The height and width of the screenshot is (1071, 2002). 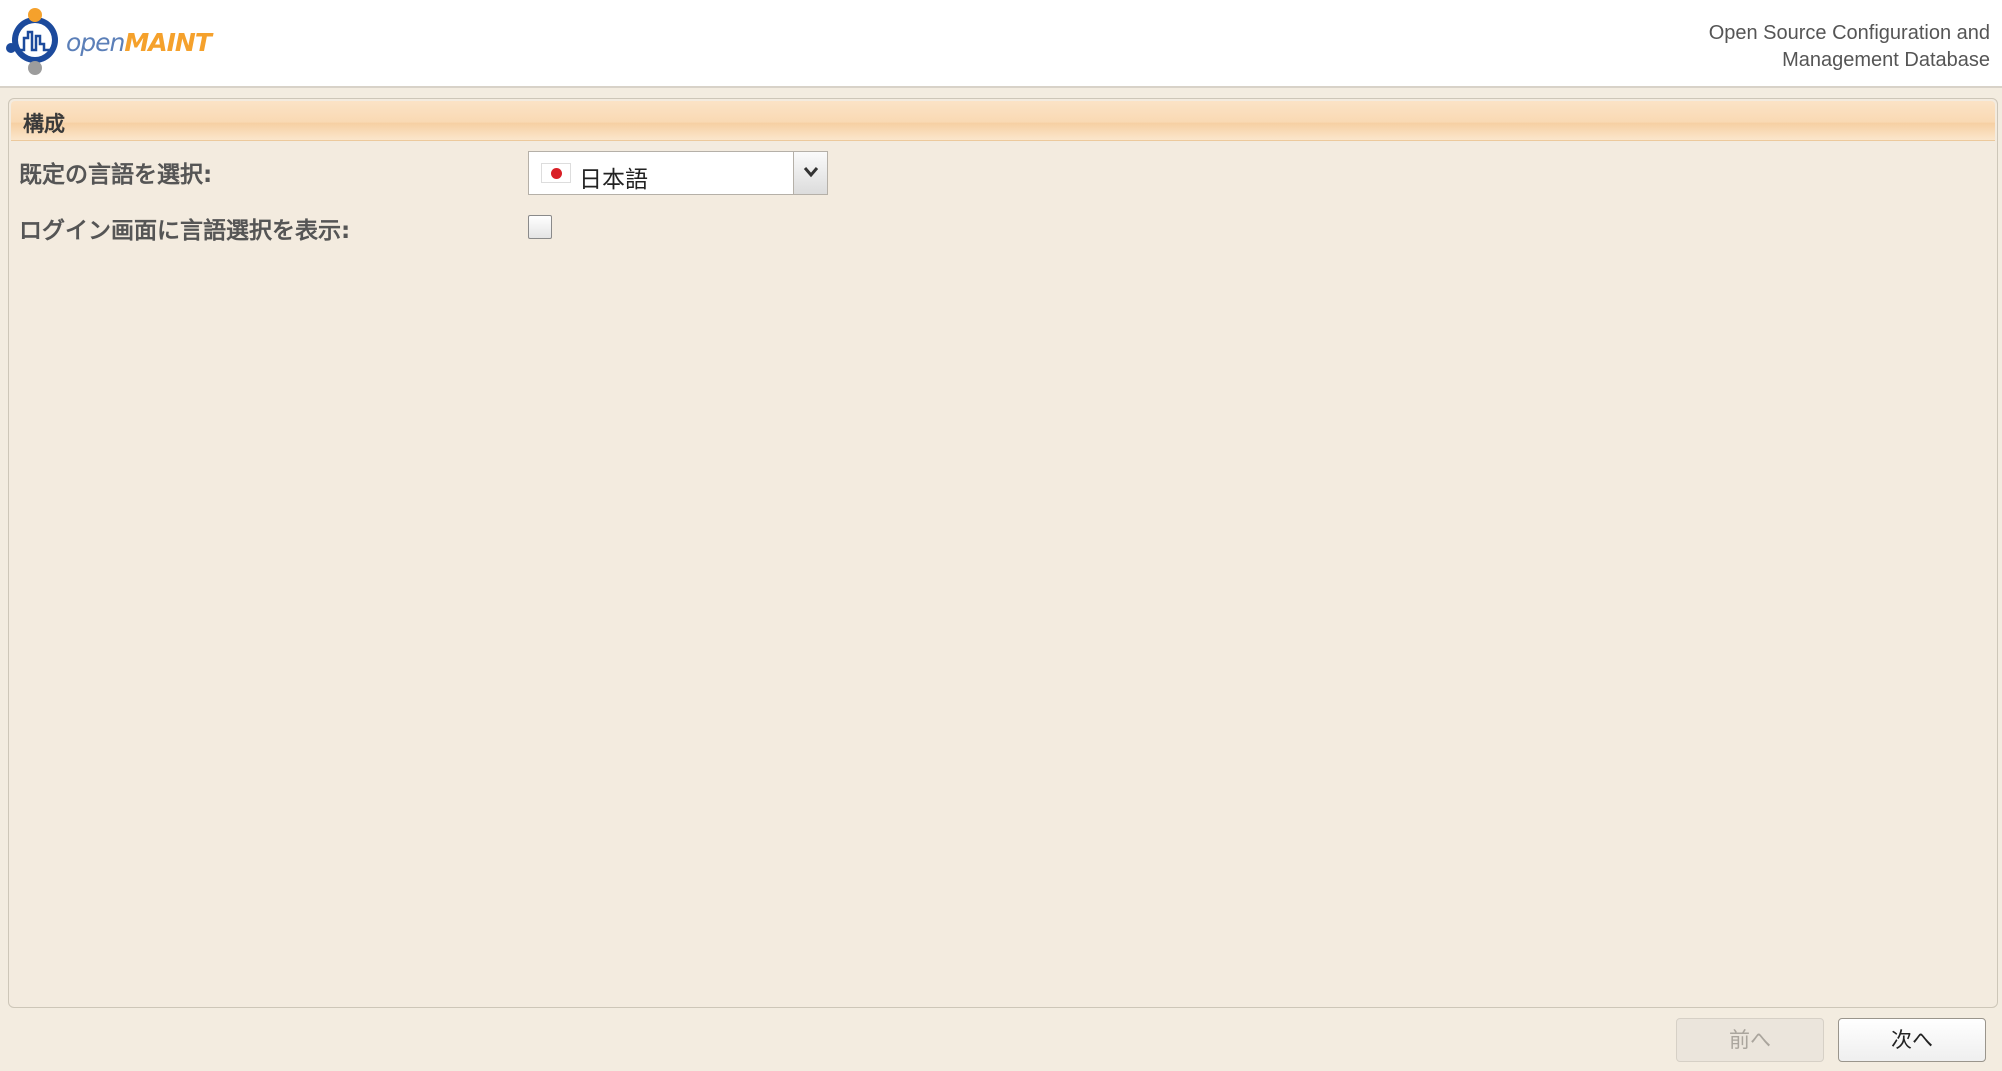 What do you see at coordinates (1912, 1040) in the screenshot?
I see `next-button: 次へ` at bounding box center [1912, 1040].